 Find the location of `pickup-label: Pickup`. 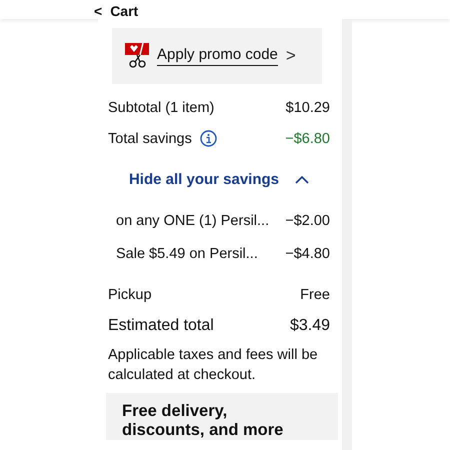

pickup-label: Pickup is located at coordinates (130, 294).